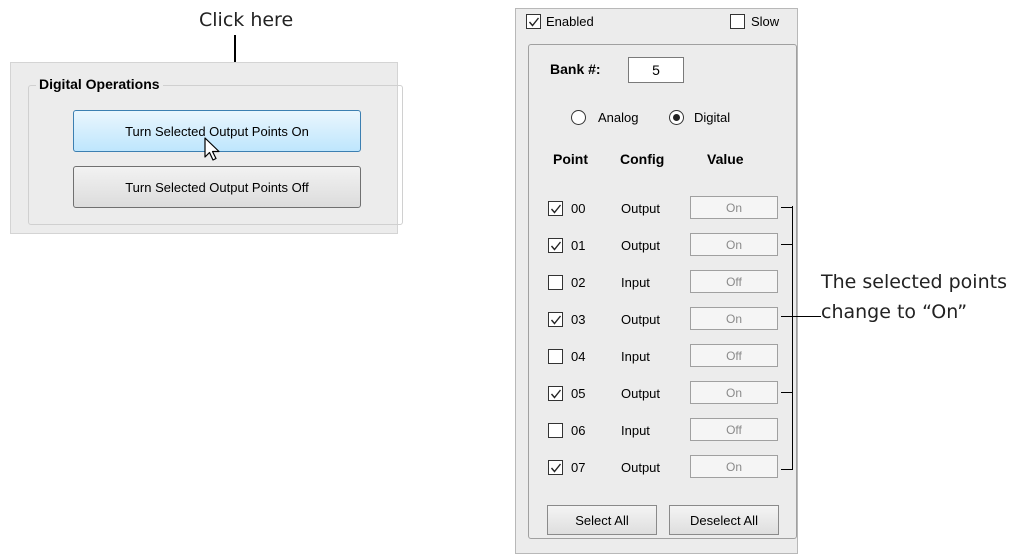 The width and height of the screenshot is (1021, 554). Describe the element at coordinates (578, 208) in the screenshot. I see `point-00-label: 00` at that location.